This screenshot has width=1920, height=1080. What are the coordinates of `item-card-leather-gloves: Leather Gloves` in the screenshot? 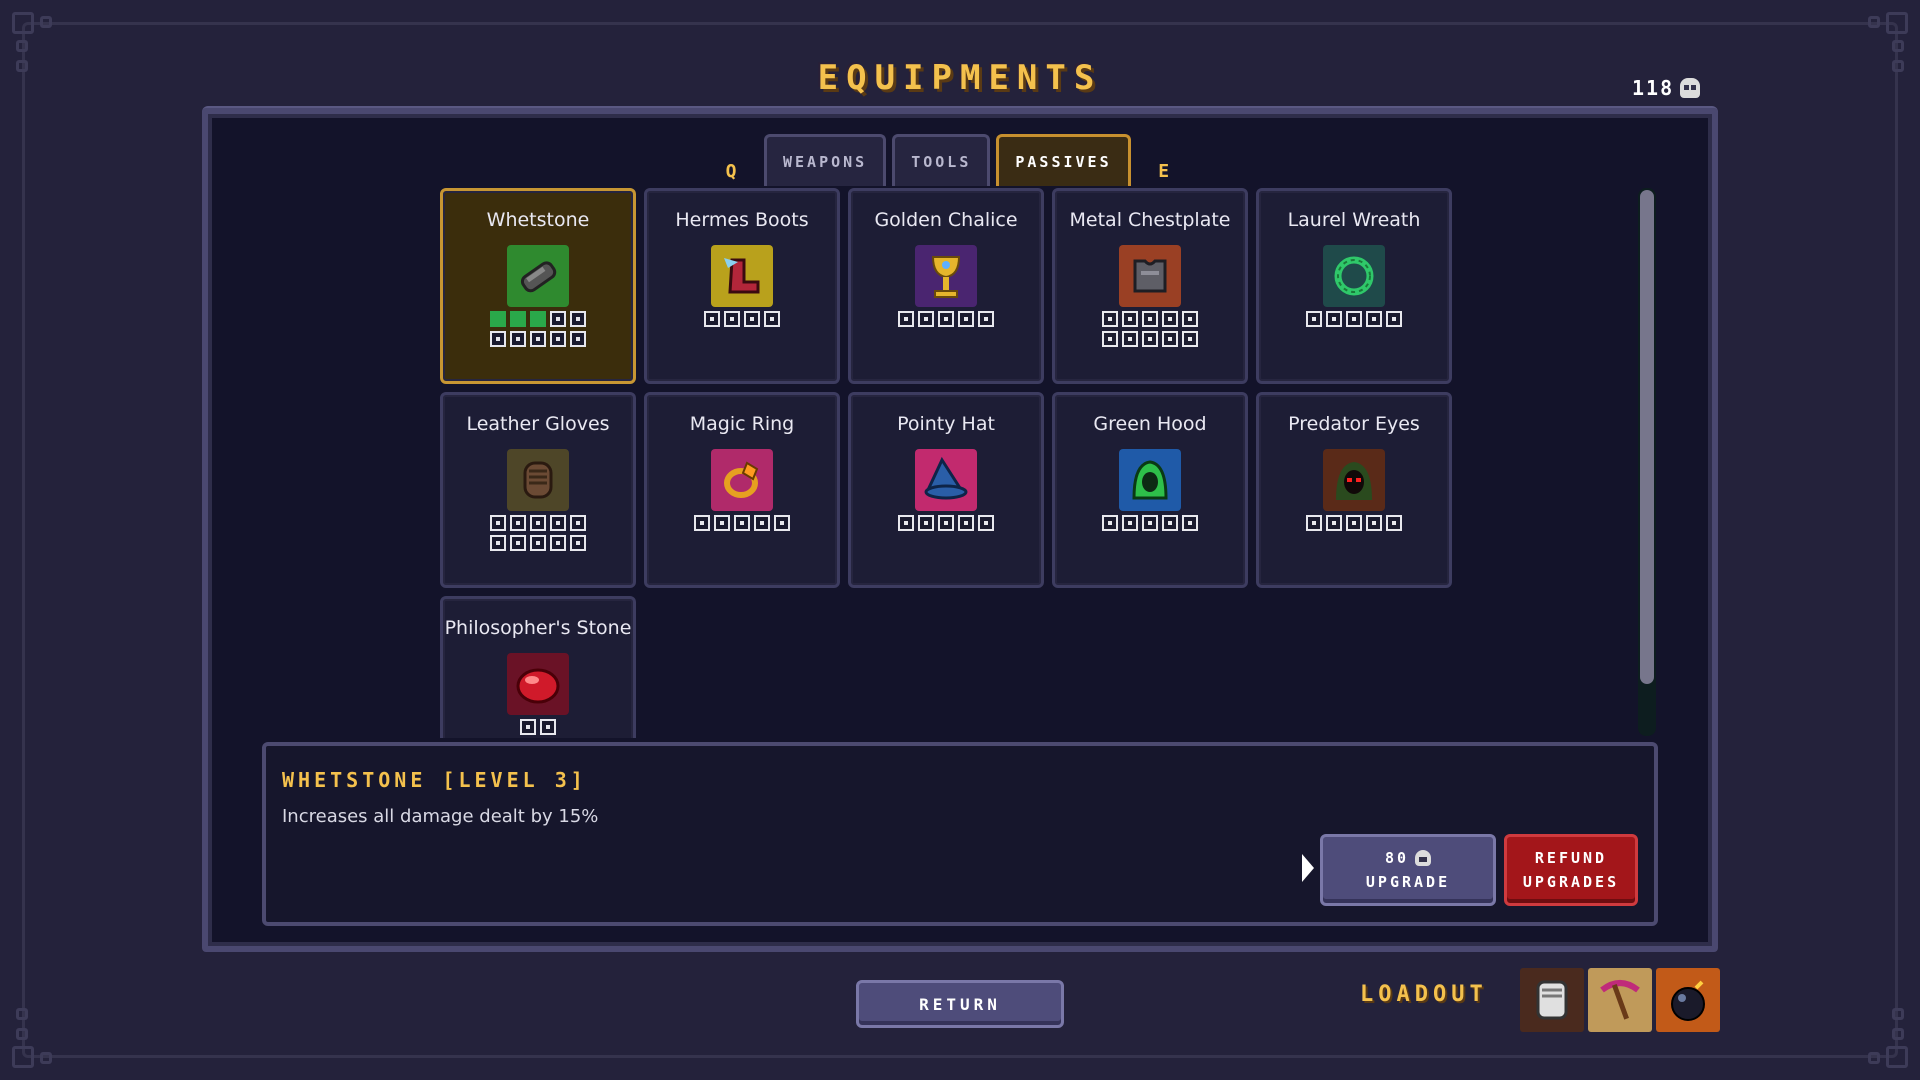 It's located at (538, 490).